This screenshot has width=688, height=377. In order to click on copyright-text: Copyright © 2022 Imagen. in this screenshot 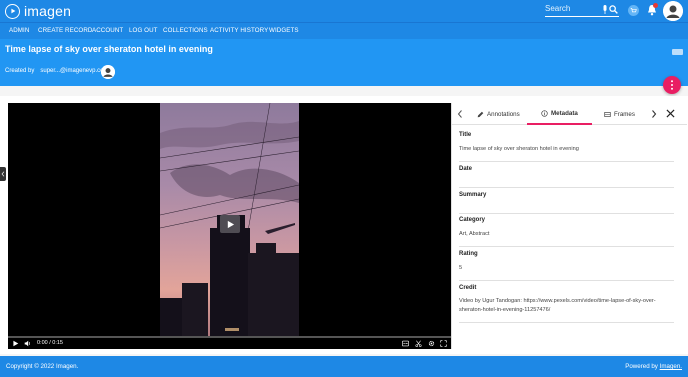, I will do `click(42, 366)`.